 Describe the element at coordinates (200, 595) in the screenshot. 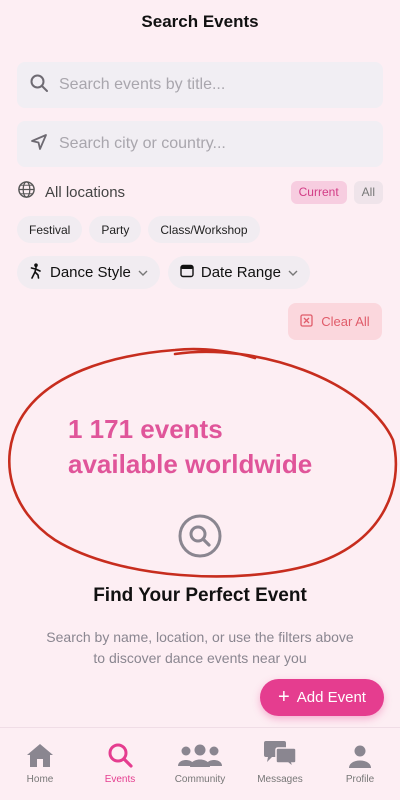

I see `empty-state-title: Find Your Perfect Event` at that location.